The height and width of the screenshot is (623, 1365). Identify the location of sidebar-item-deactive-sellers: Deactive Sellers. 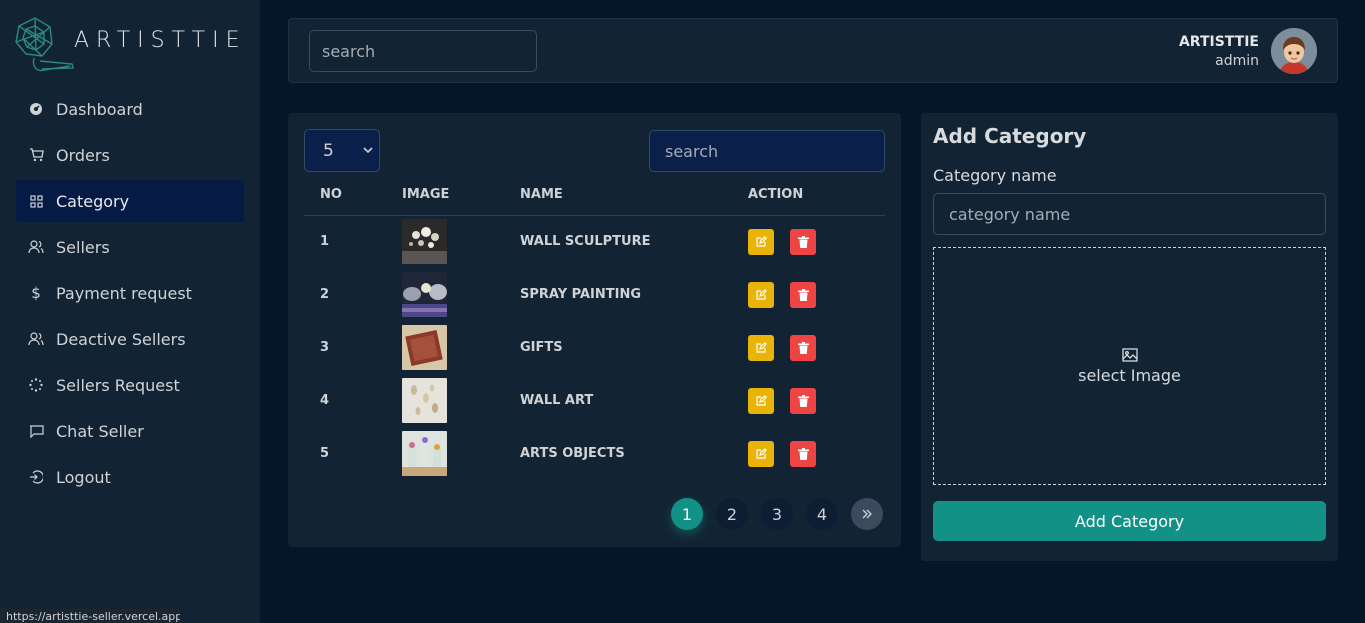
(130, 339).